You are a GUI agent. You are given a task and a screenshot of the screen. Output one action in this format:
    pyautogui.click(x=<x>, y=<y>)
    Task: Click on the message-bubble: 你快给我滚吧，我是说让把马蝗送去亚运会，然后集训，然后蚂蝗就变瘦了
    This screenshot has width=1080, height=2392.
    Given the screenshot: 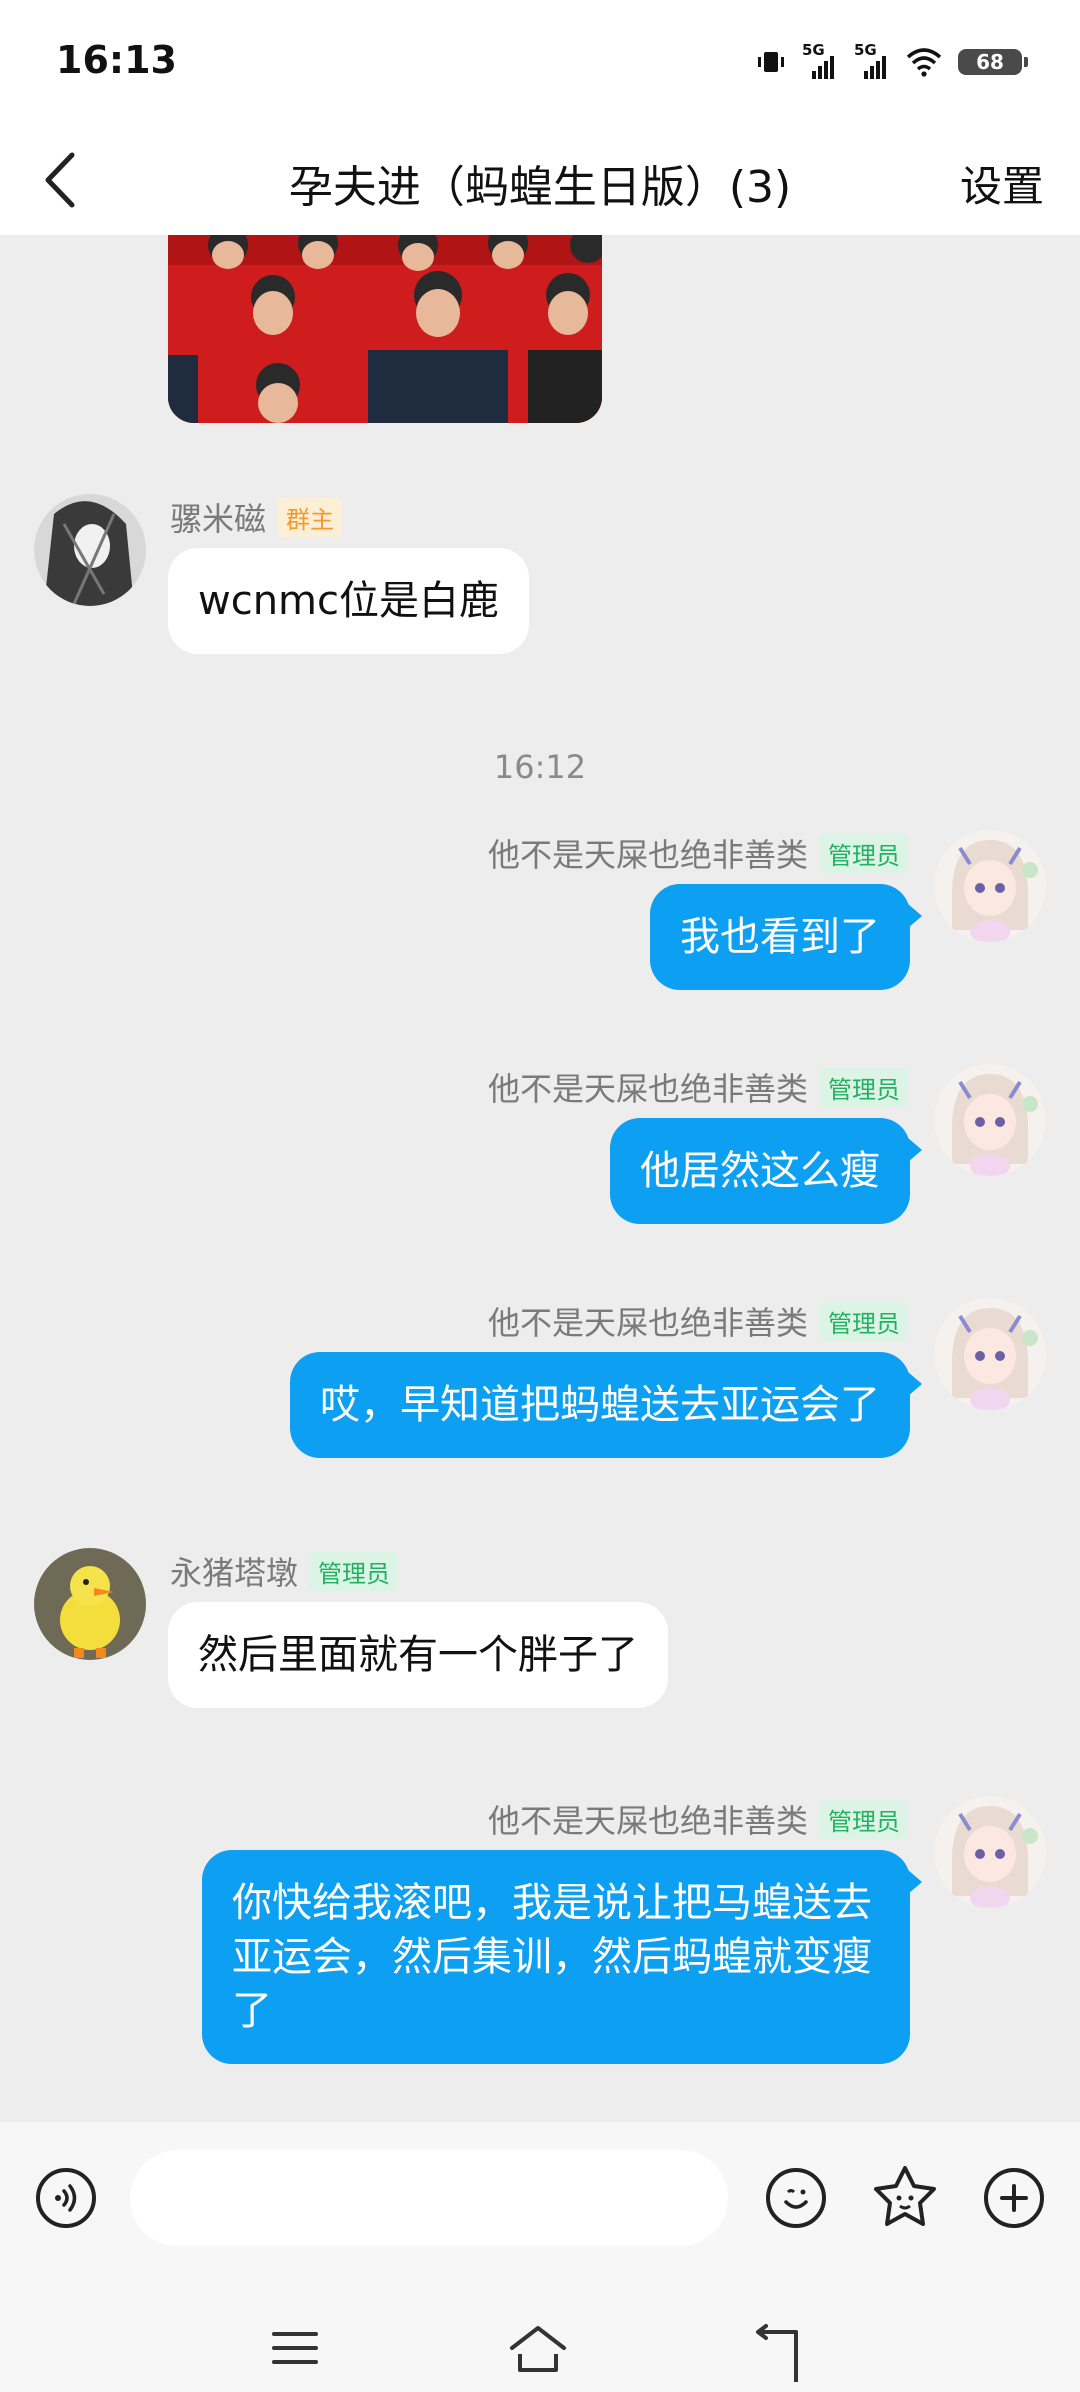 What is the action you would take?
    pyautogui.click(x=562, y=1957)
    